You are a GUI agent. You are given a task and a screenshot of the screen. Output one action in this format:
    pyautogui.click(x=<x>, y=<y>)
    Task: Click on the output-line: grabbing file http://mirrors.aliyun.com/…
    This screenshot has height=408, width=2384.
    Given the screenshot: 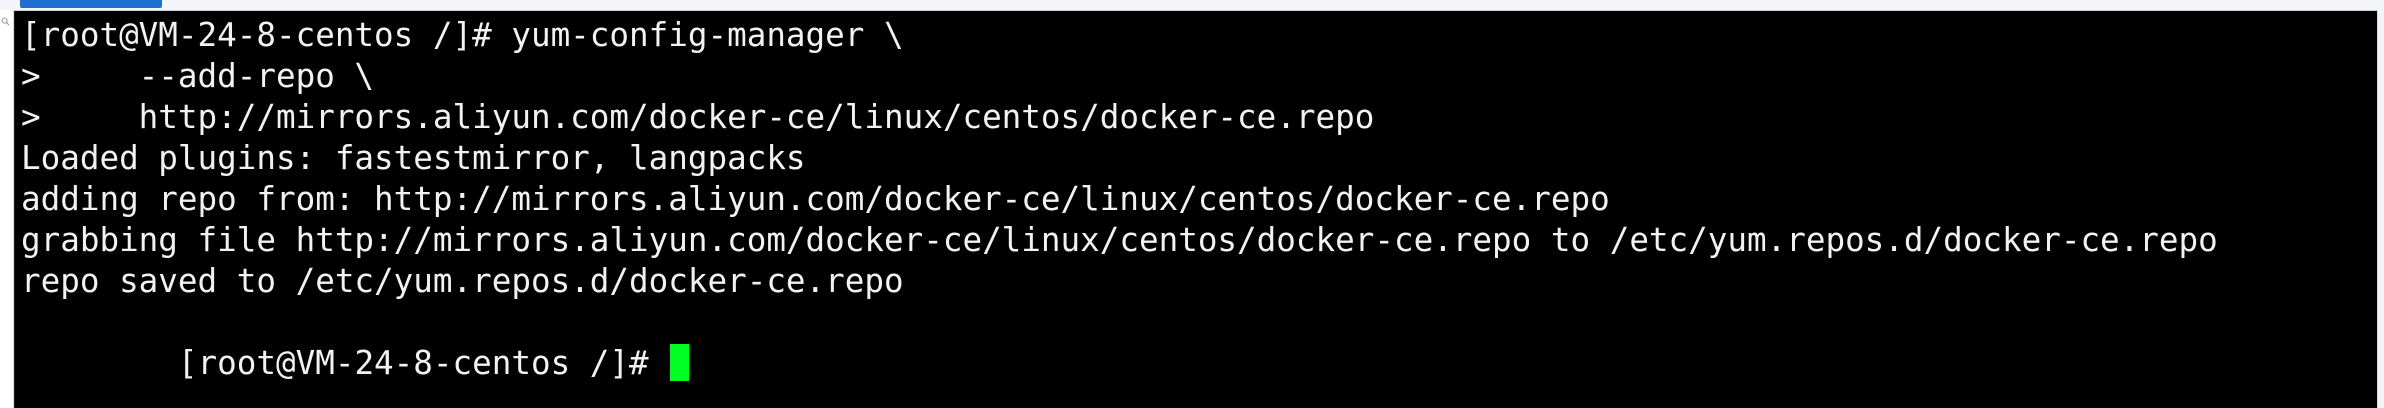 What is the action you would take?
    pyautogui.click(x=1119, y=240)
    